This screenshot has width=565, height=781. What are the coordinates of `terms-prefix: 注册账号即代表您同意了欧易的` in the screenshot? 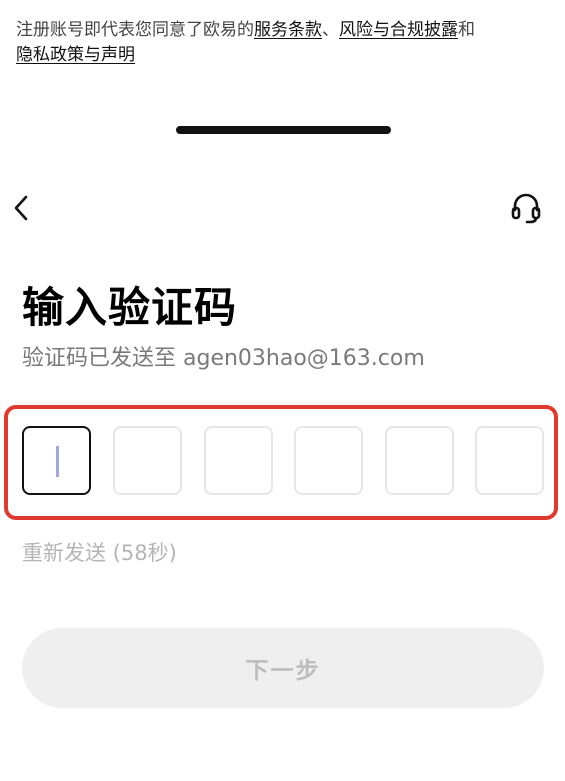 It's located at (135, 30).